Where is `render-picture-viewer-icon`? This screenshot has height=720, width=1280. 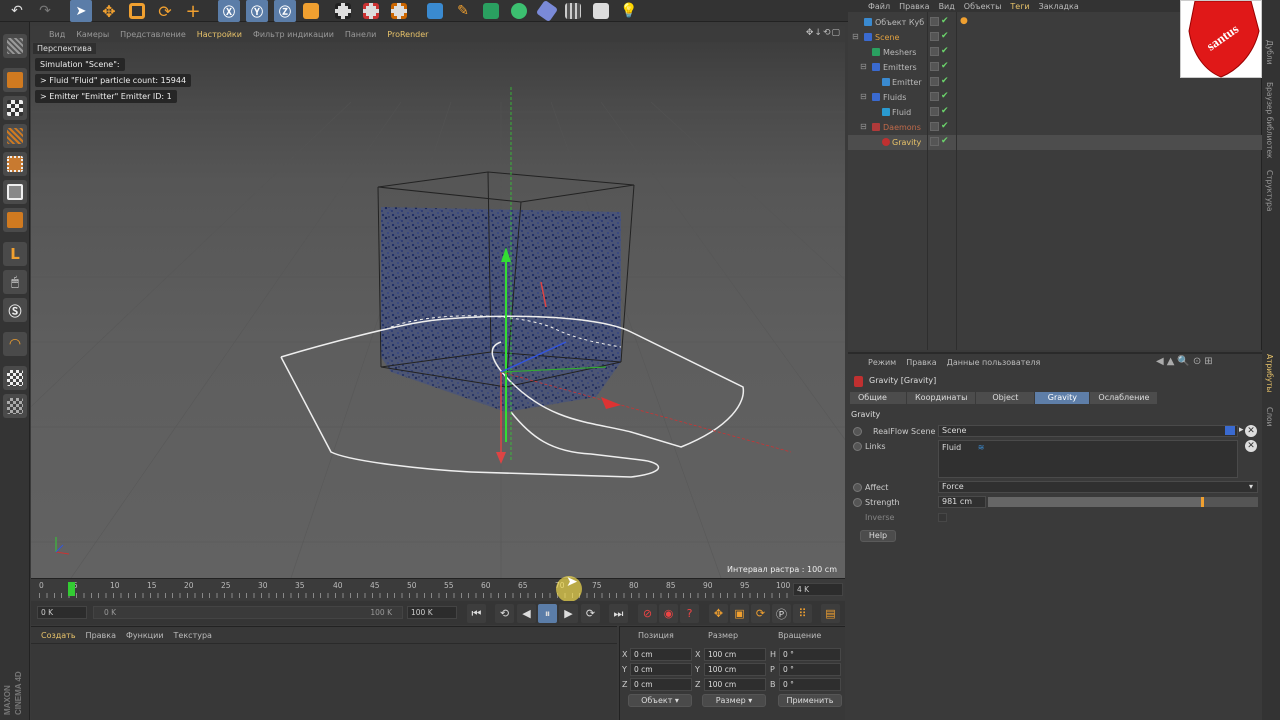 render-picture-viewer-icon is located at coordinates (371, 11).